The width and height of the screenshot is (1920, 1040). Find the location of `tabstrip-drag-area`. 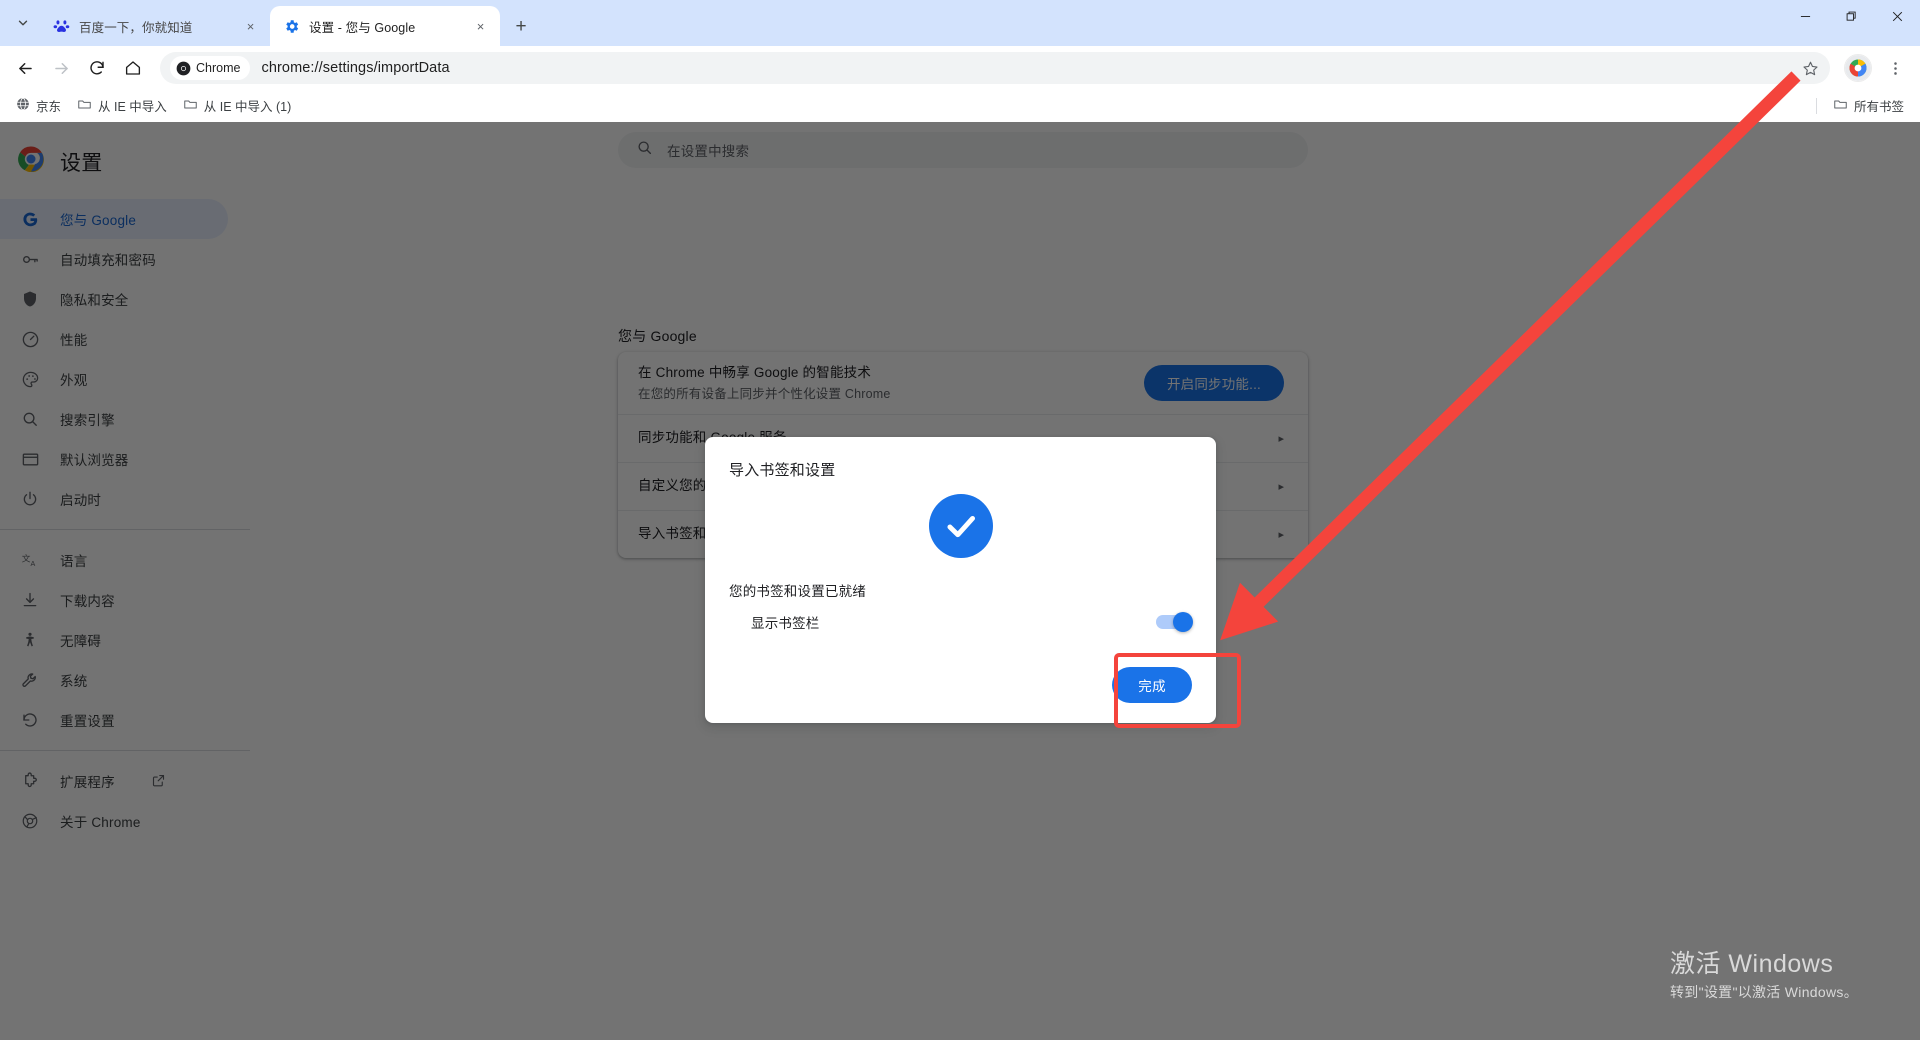

tabstrip-drag-area is located at coordinates (1159, 26).